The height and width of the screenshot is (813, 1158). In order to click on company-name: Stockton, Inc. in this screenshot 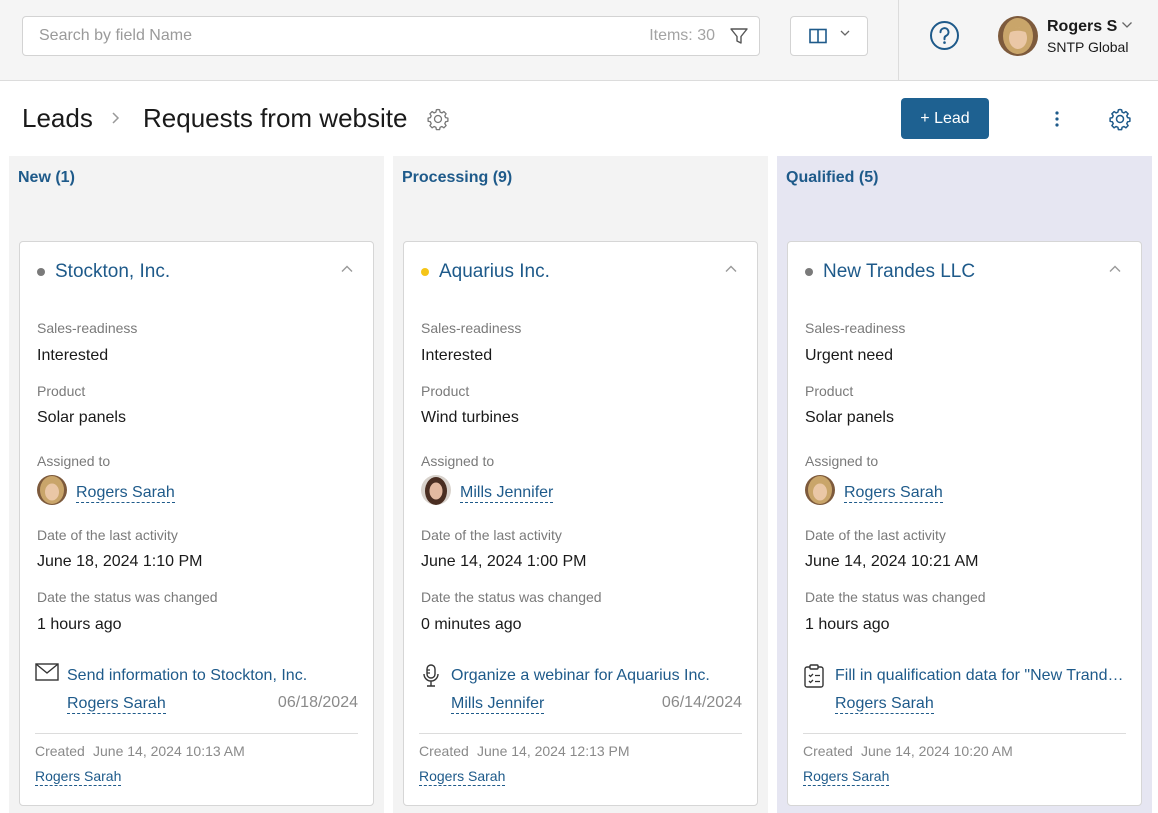, I will do `click(112, 272)`.